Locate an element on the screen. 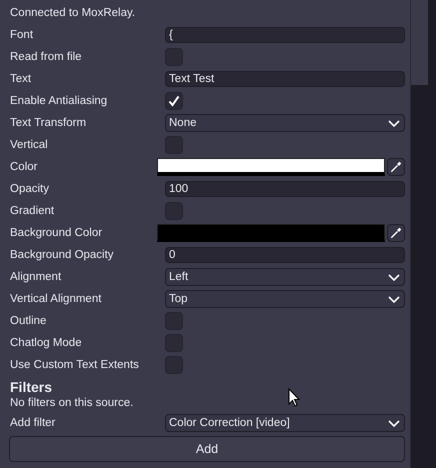  dropdown: Color Correction [video] is located at coordinates (285, 423).